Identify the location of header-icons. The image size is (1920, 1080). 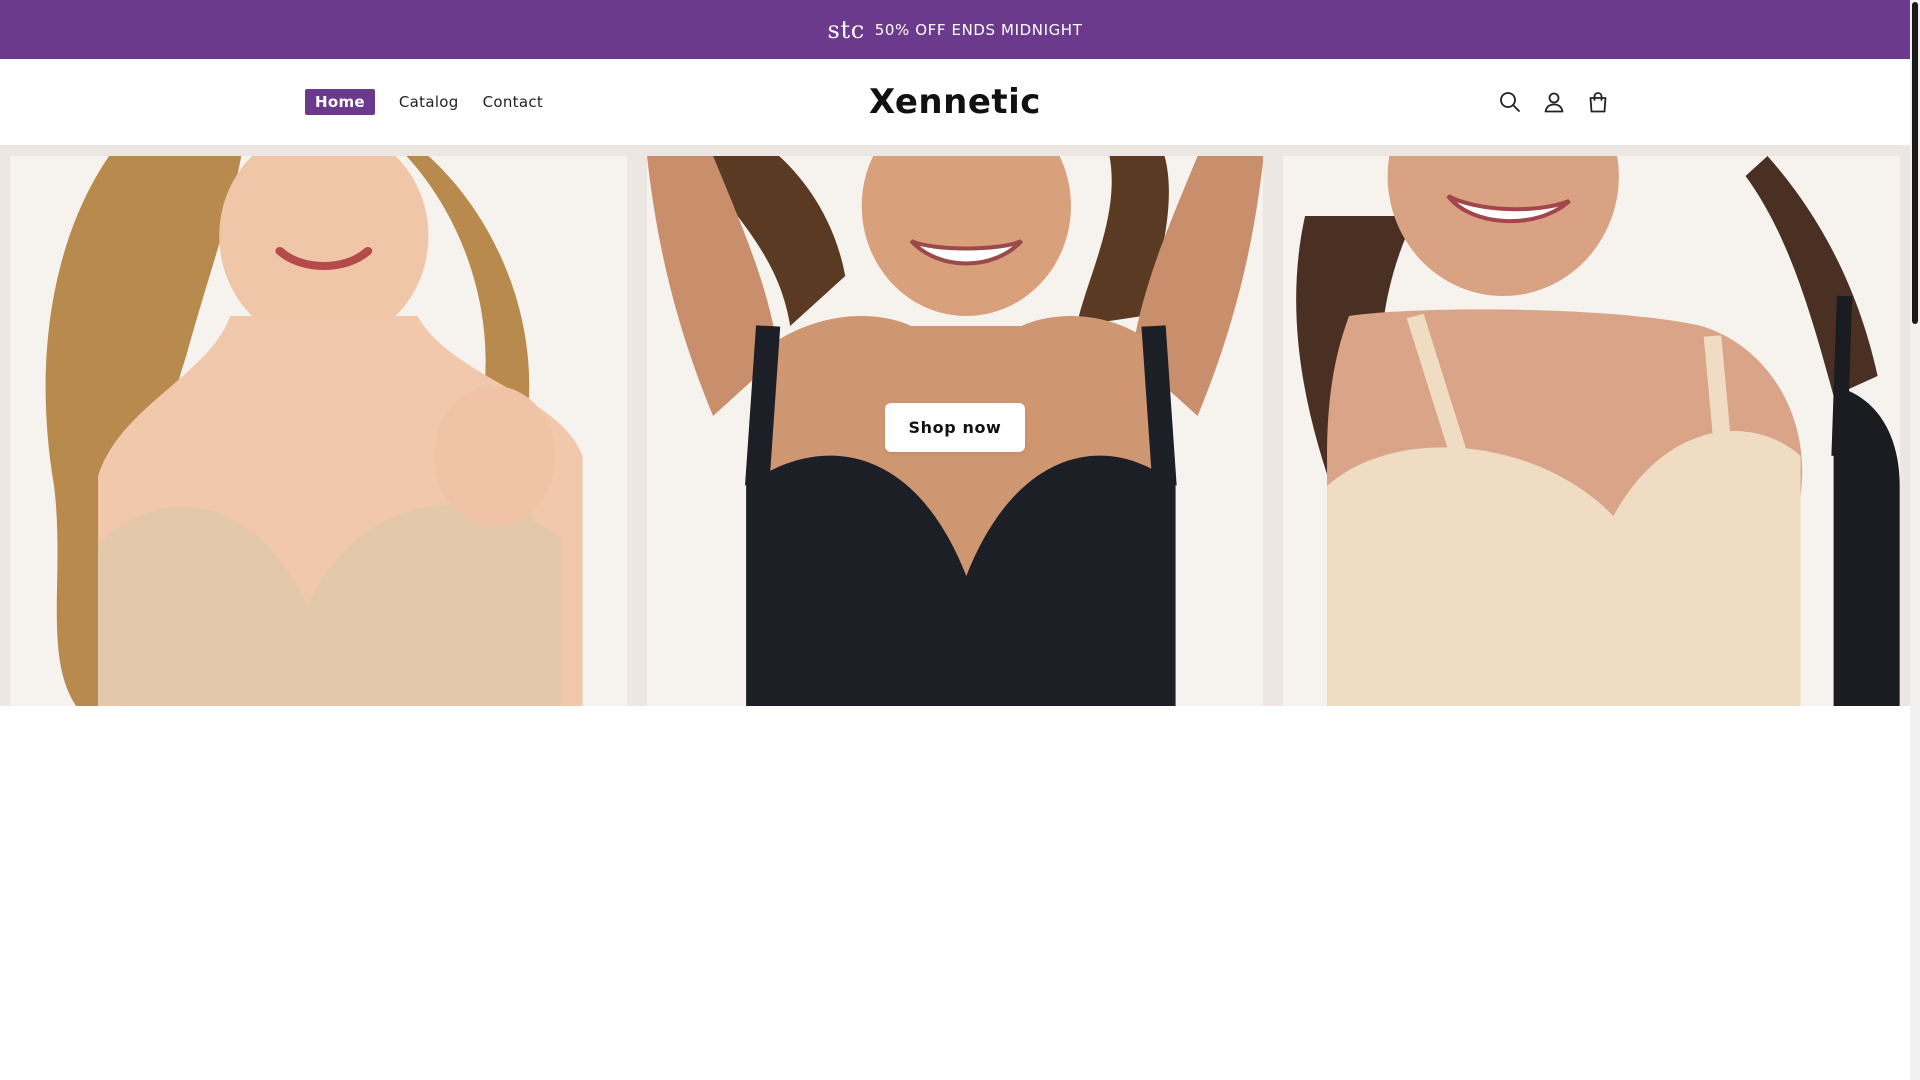
(1554, 102).